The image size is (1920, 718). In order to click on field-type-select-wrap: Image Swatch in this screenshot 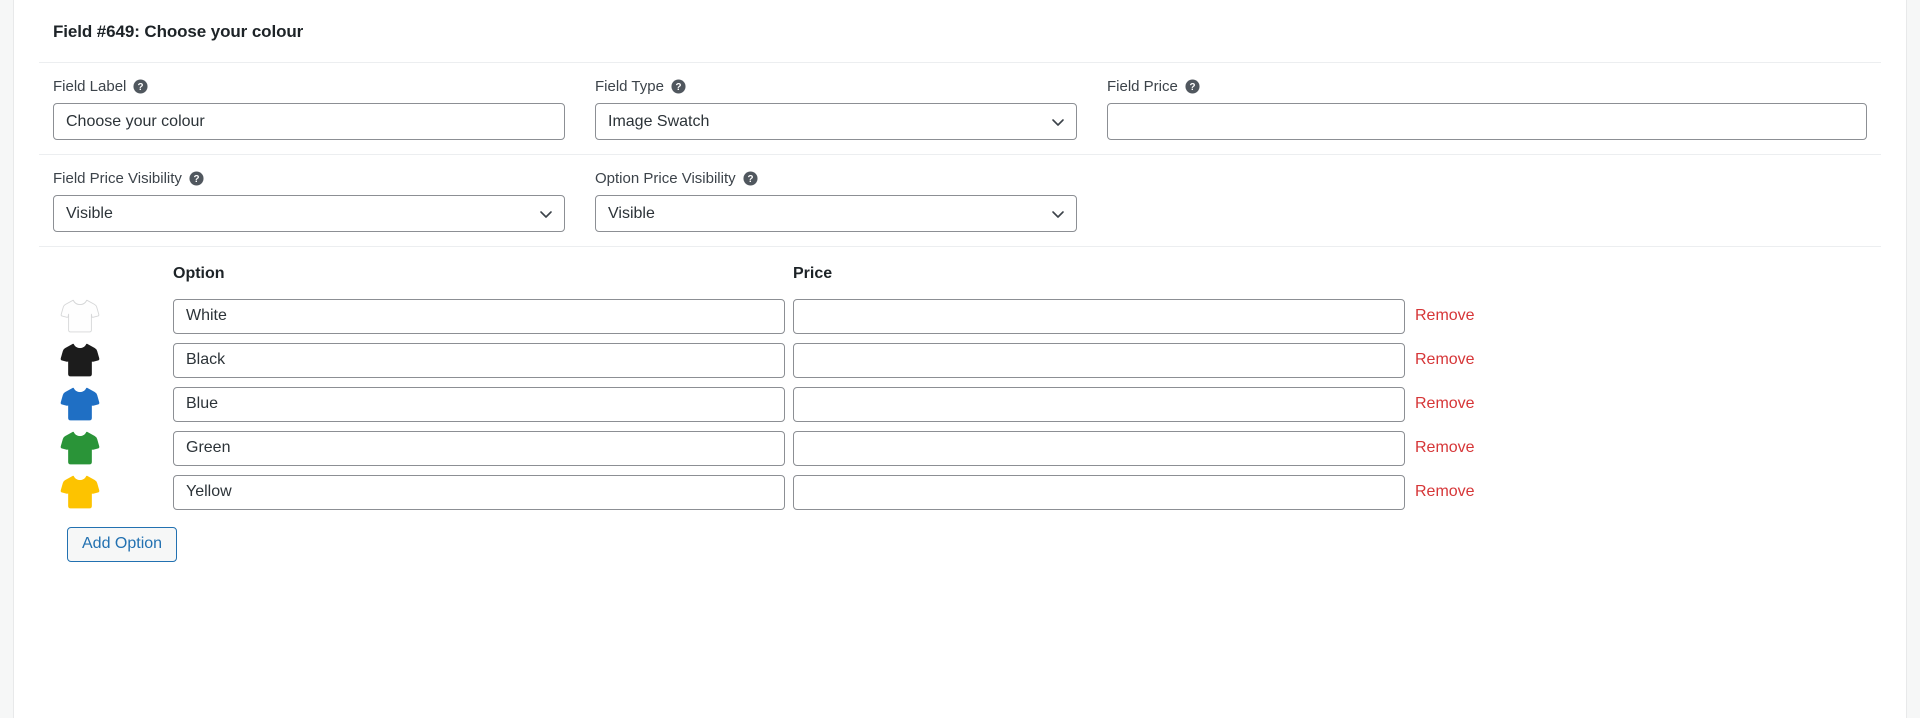, I will do `click(836, 121)`.